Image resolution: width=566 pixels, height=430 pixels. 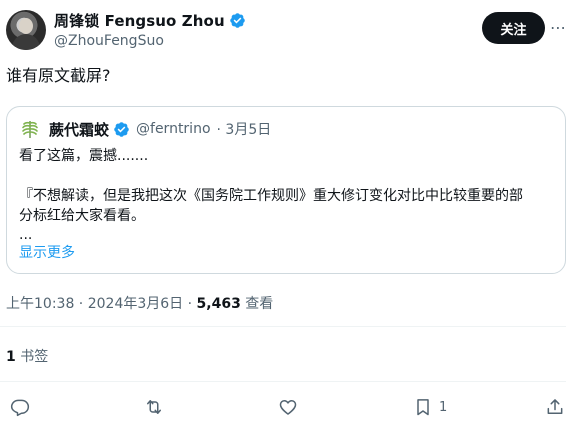 What do you see at coordinates (244, 129) in the screenshot?
I see `quoted-tweet-date: · 3月5日` at bounding box center [244, 129].